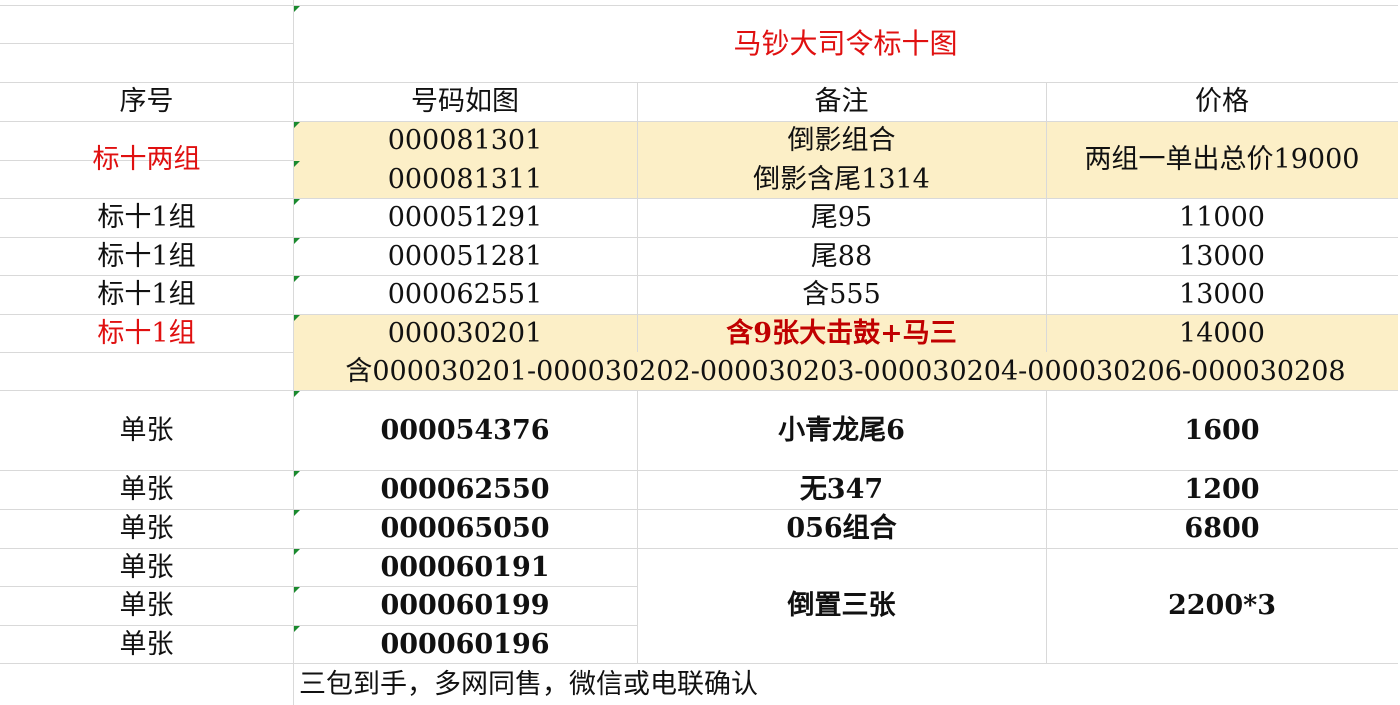 This screenshot has height=705, width=1400. What do you see at coordinates (841, 294) in the screenshot?
I see `row-note: 含555` at bounding box center [841, 294].